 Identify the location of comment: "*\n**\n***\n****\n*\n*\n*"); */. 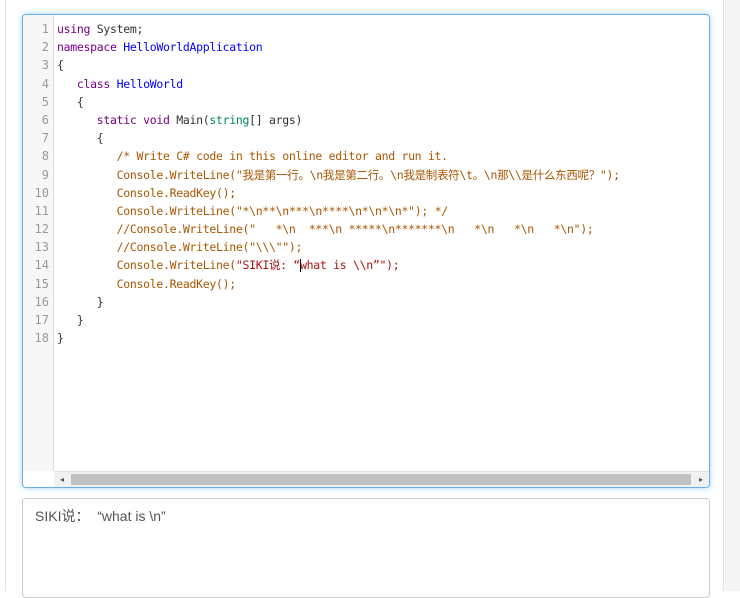
(341, 210).